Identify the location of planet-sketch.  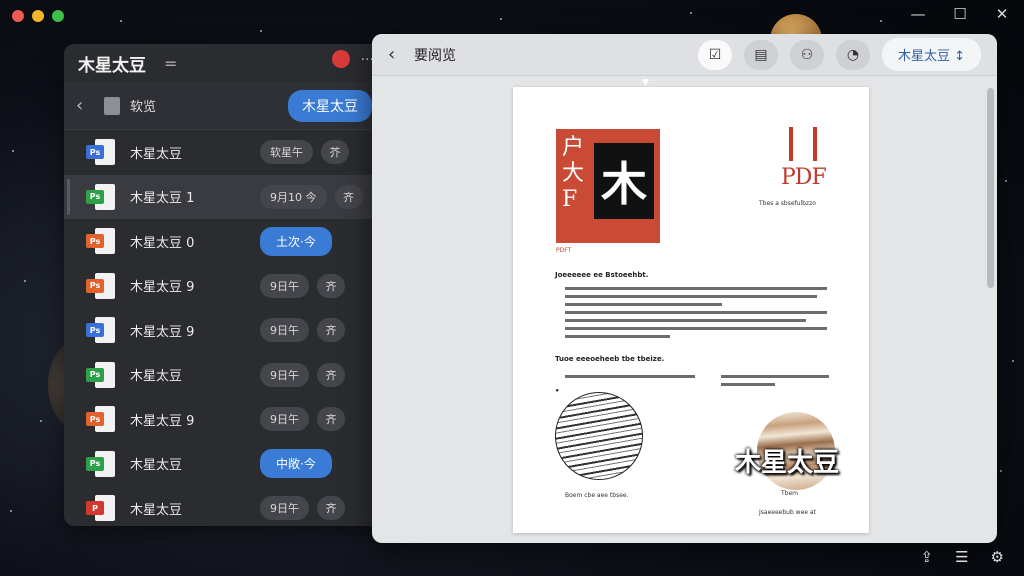
(599, 436).